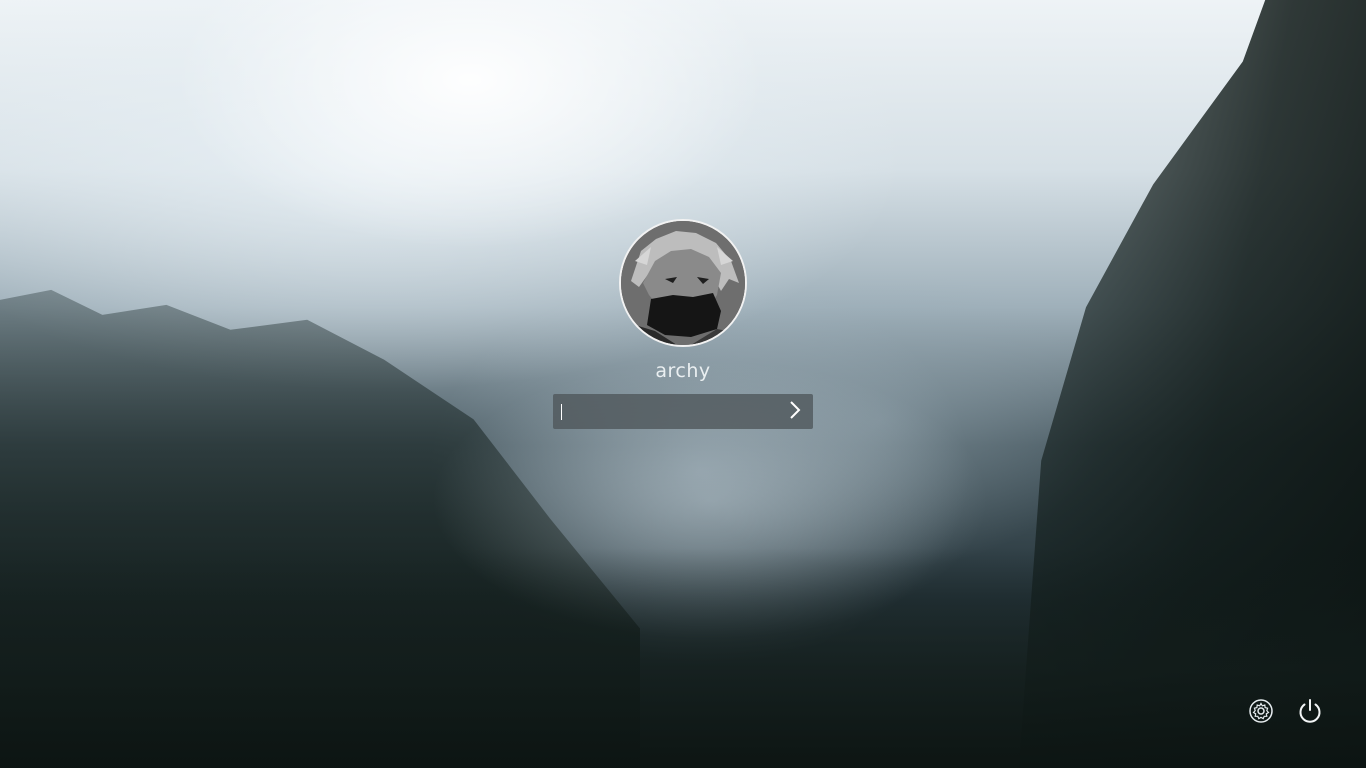 The height and width of the screenshot is (768, 1366). I want to click on text-caret, so click(561, 412).